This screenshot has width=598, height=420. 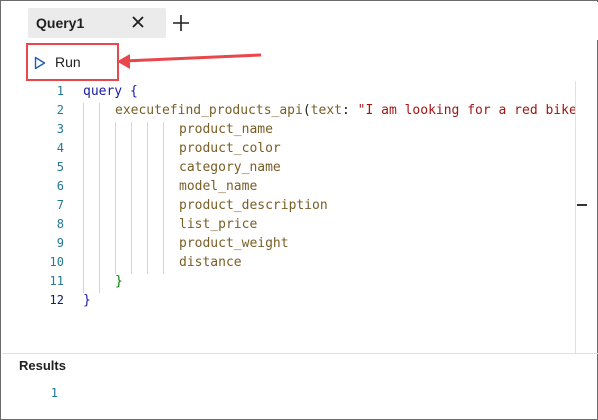 What do you see at coordinates (54, 393) in the screenshot?
I see `results-line-number: 1` at bounding box center [54, 393].